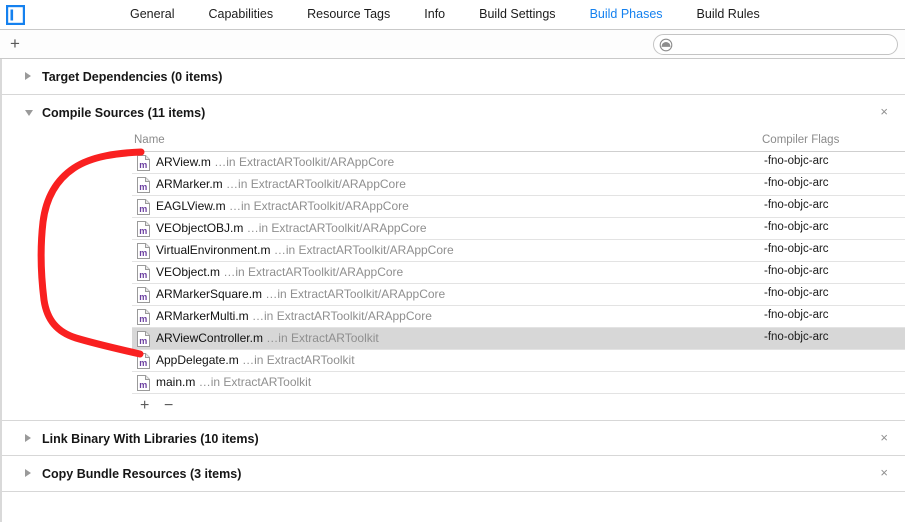  What do you see at coordinates (348, 14) in the screenshot?
I see `tab-resource-tags: Resource Tags` at bounding box center [348, 14].